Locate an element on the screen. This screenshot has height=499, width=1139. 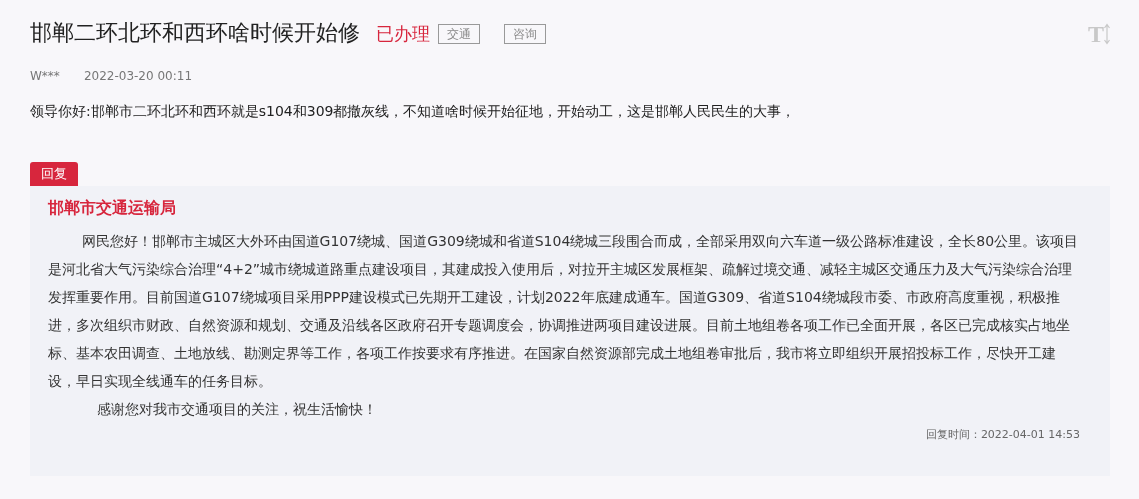
author-name: W*** is located at coordinates (45, 76).